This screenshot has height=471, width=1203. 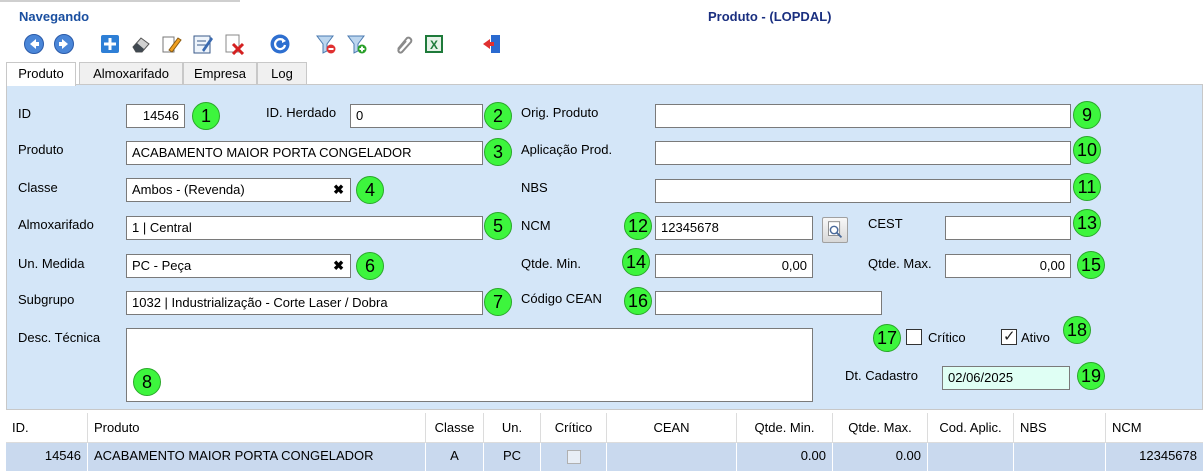 I want to click on filter-remove-icon, so click(x=326, y=44).